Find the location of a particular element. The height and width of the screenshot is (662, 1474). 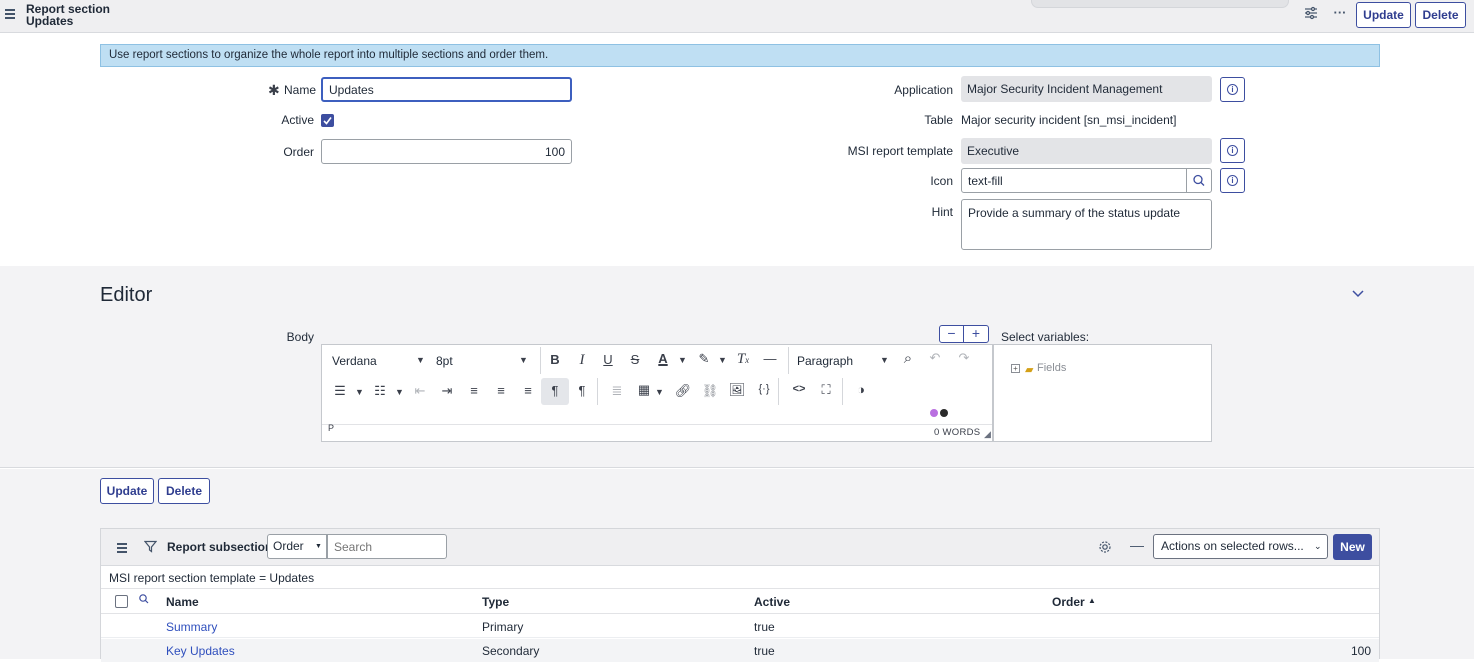

indent-icon: ⇥ is located at coordinates (447, 391).